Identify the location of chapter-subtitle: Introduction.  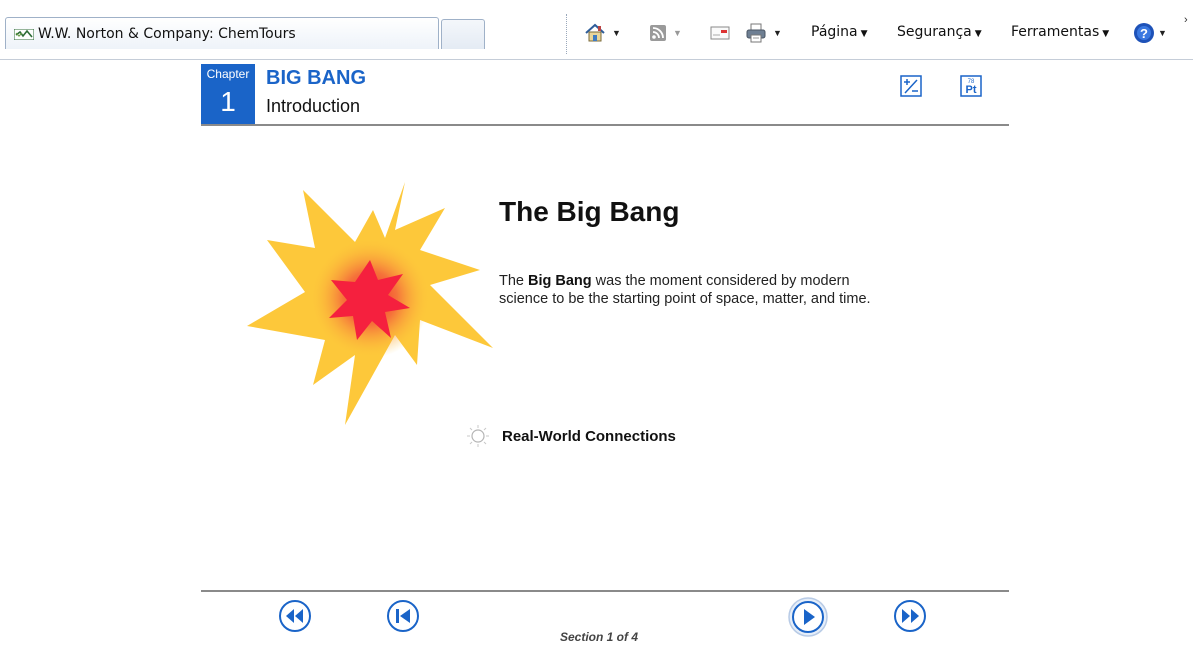
(313, 106).